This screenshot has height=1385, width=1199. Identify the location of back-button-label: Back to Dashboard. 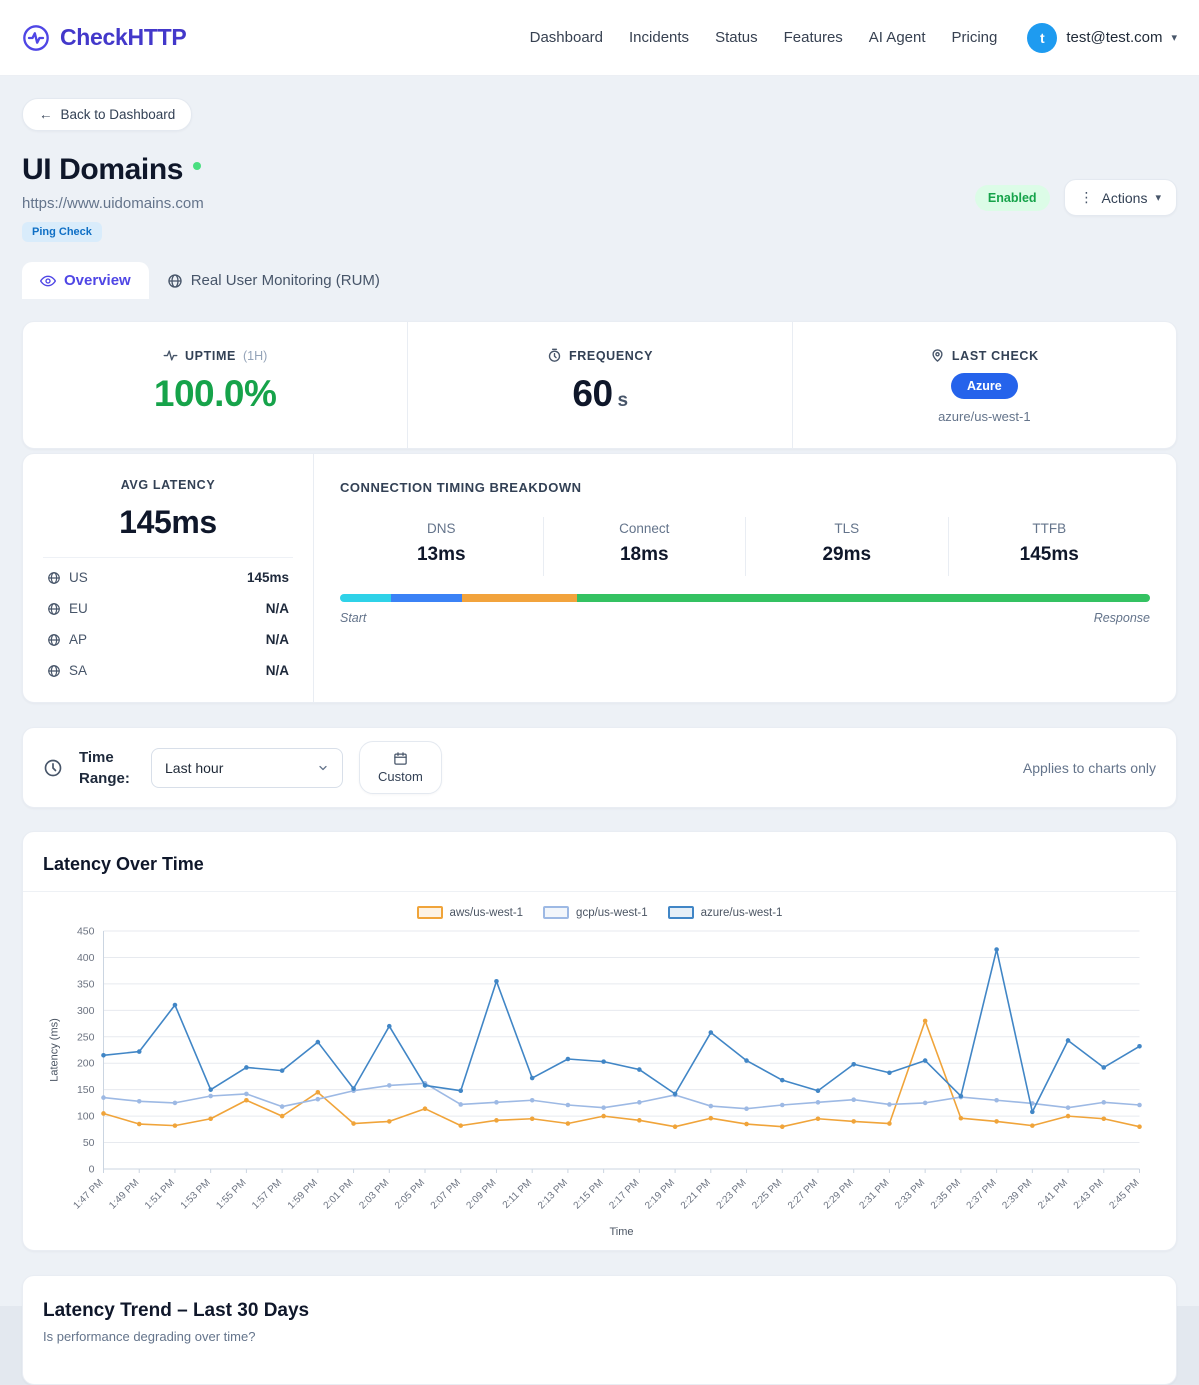
(118, 114).